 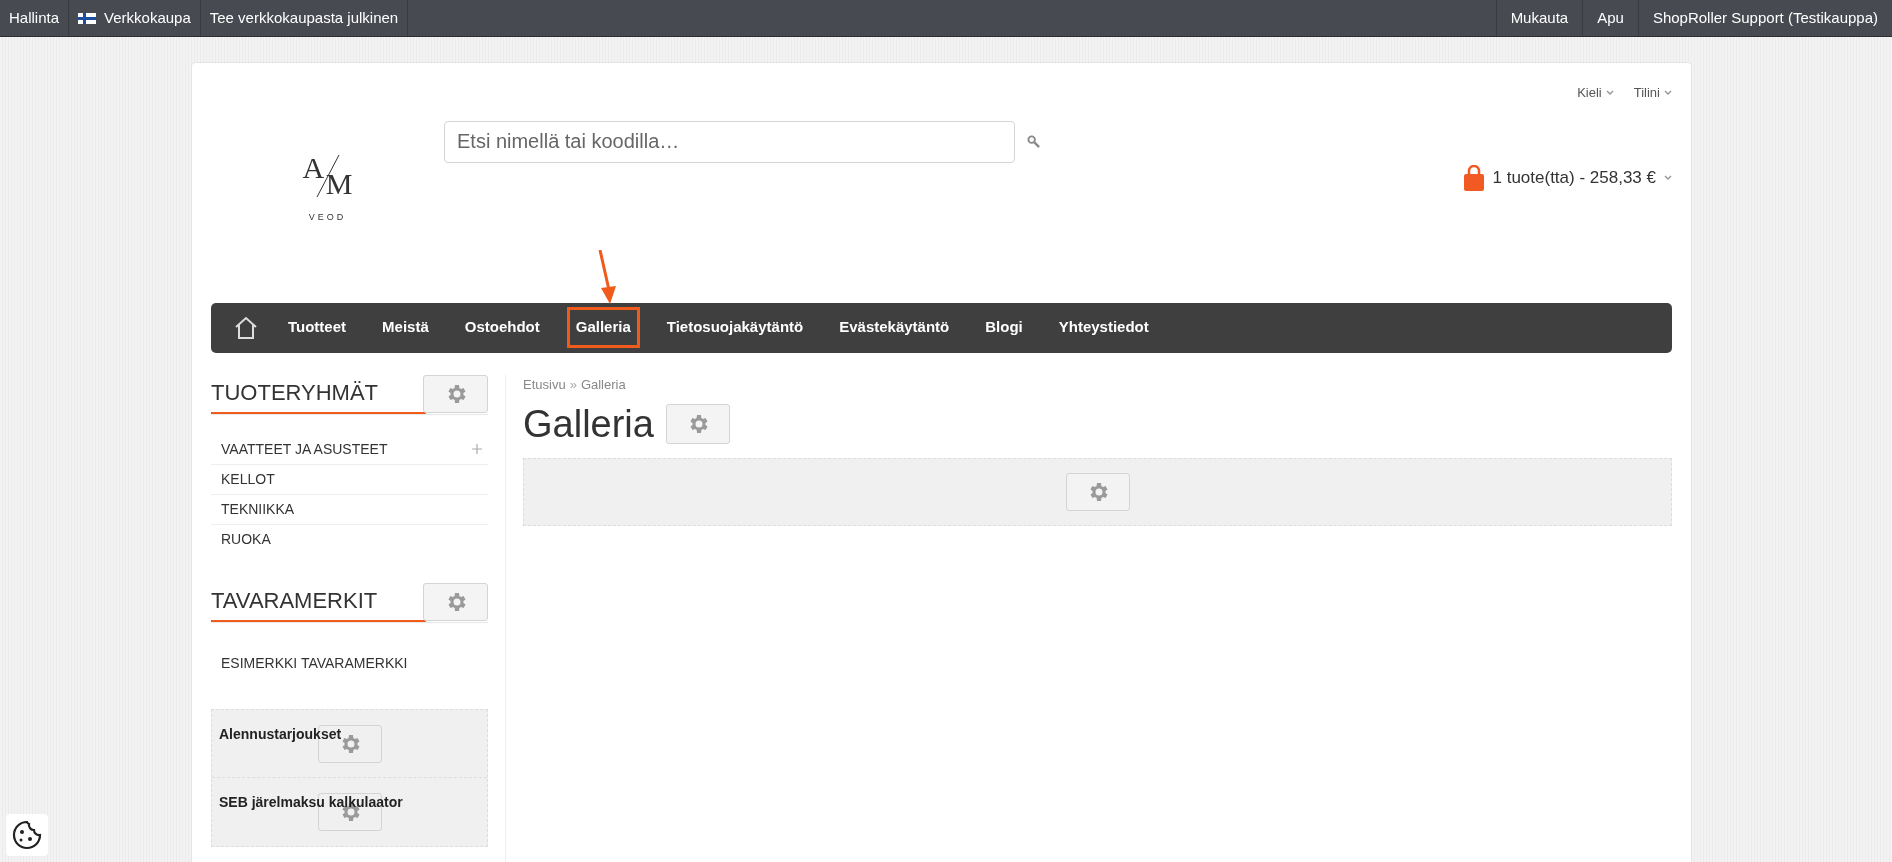 I want to click on nav-tab: Yhteystiedot, so click(x=1103, y=327).